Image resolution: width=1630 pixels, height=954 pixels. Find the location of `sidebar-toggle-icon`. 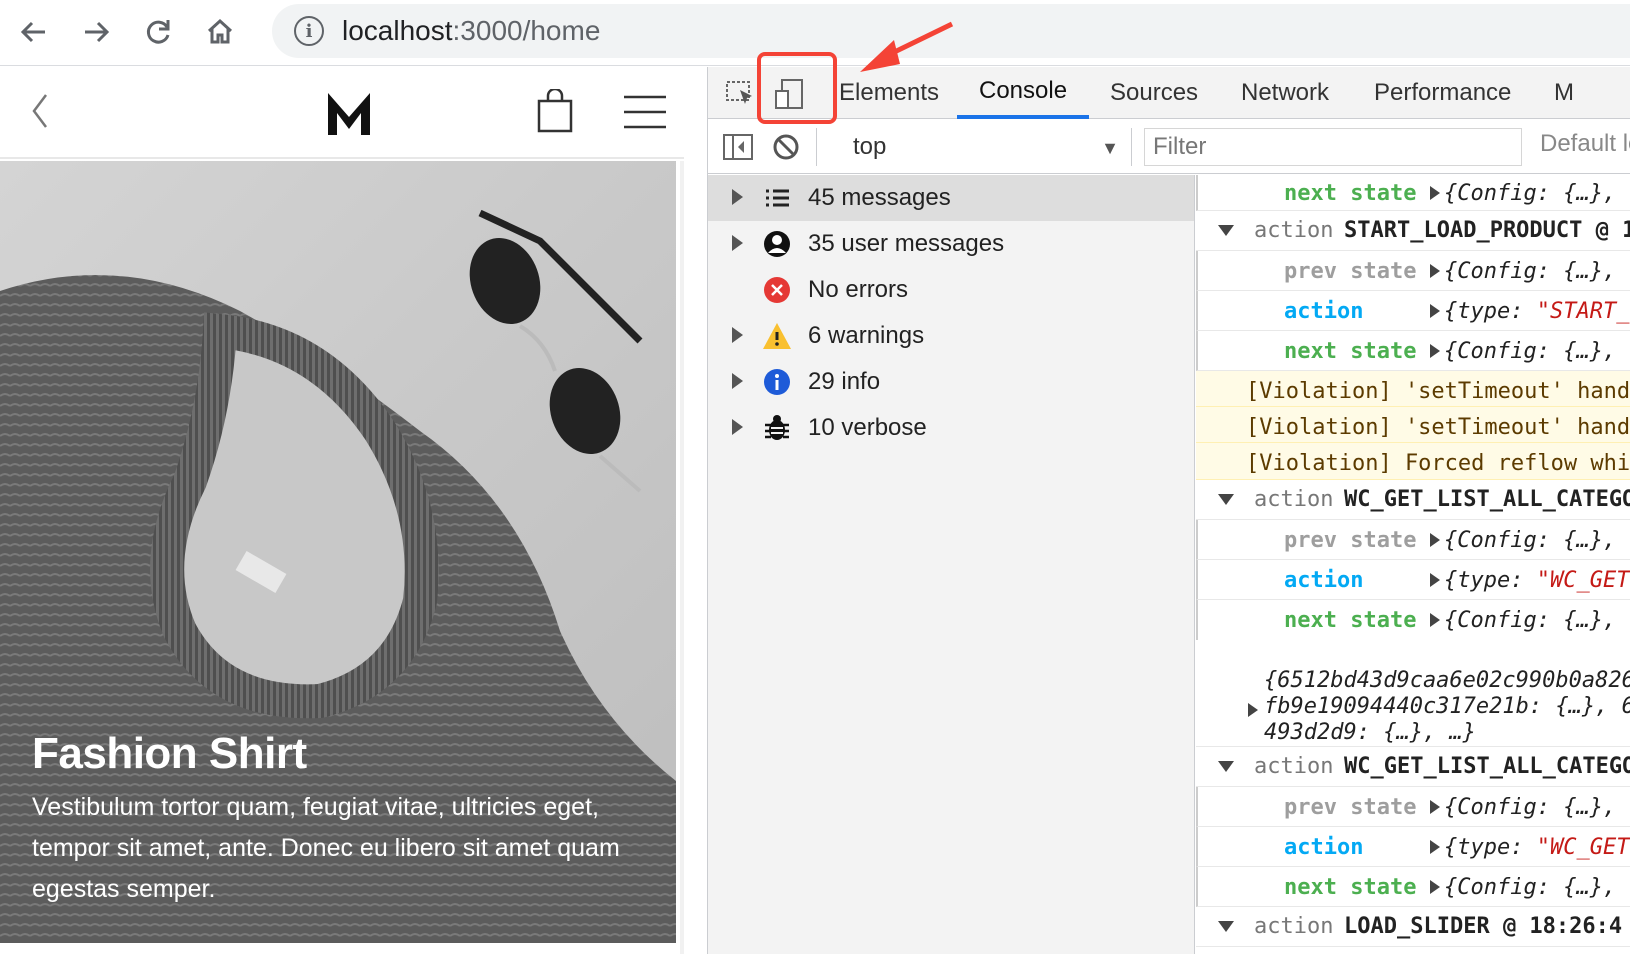

sidebar-toggle-icon is located at coordinates (738, 147).